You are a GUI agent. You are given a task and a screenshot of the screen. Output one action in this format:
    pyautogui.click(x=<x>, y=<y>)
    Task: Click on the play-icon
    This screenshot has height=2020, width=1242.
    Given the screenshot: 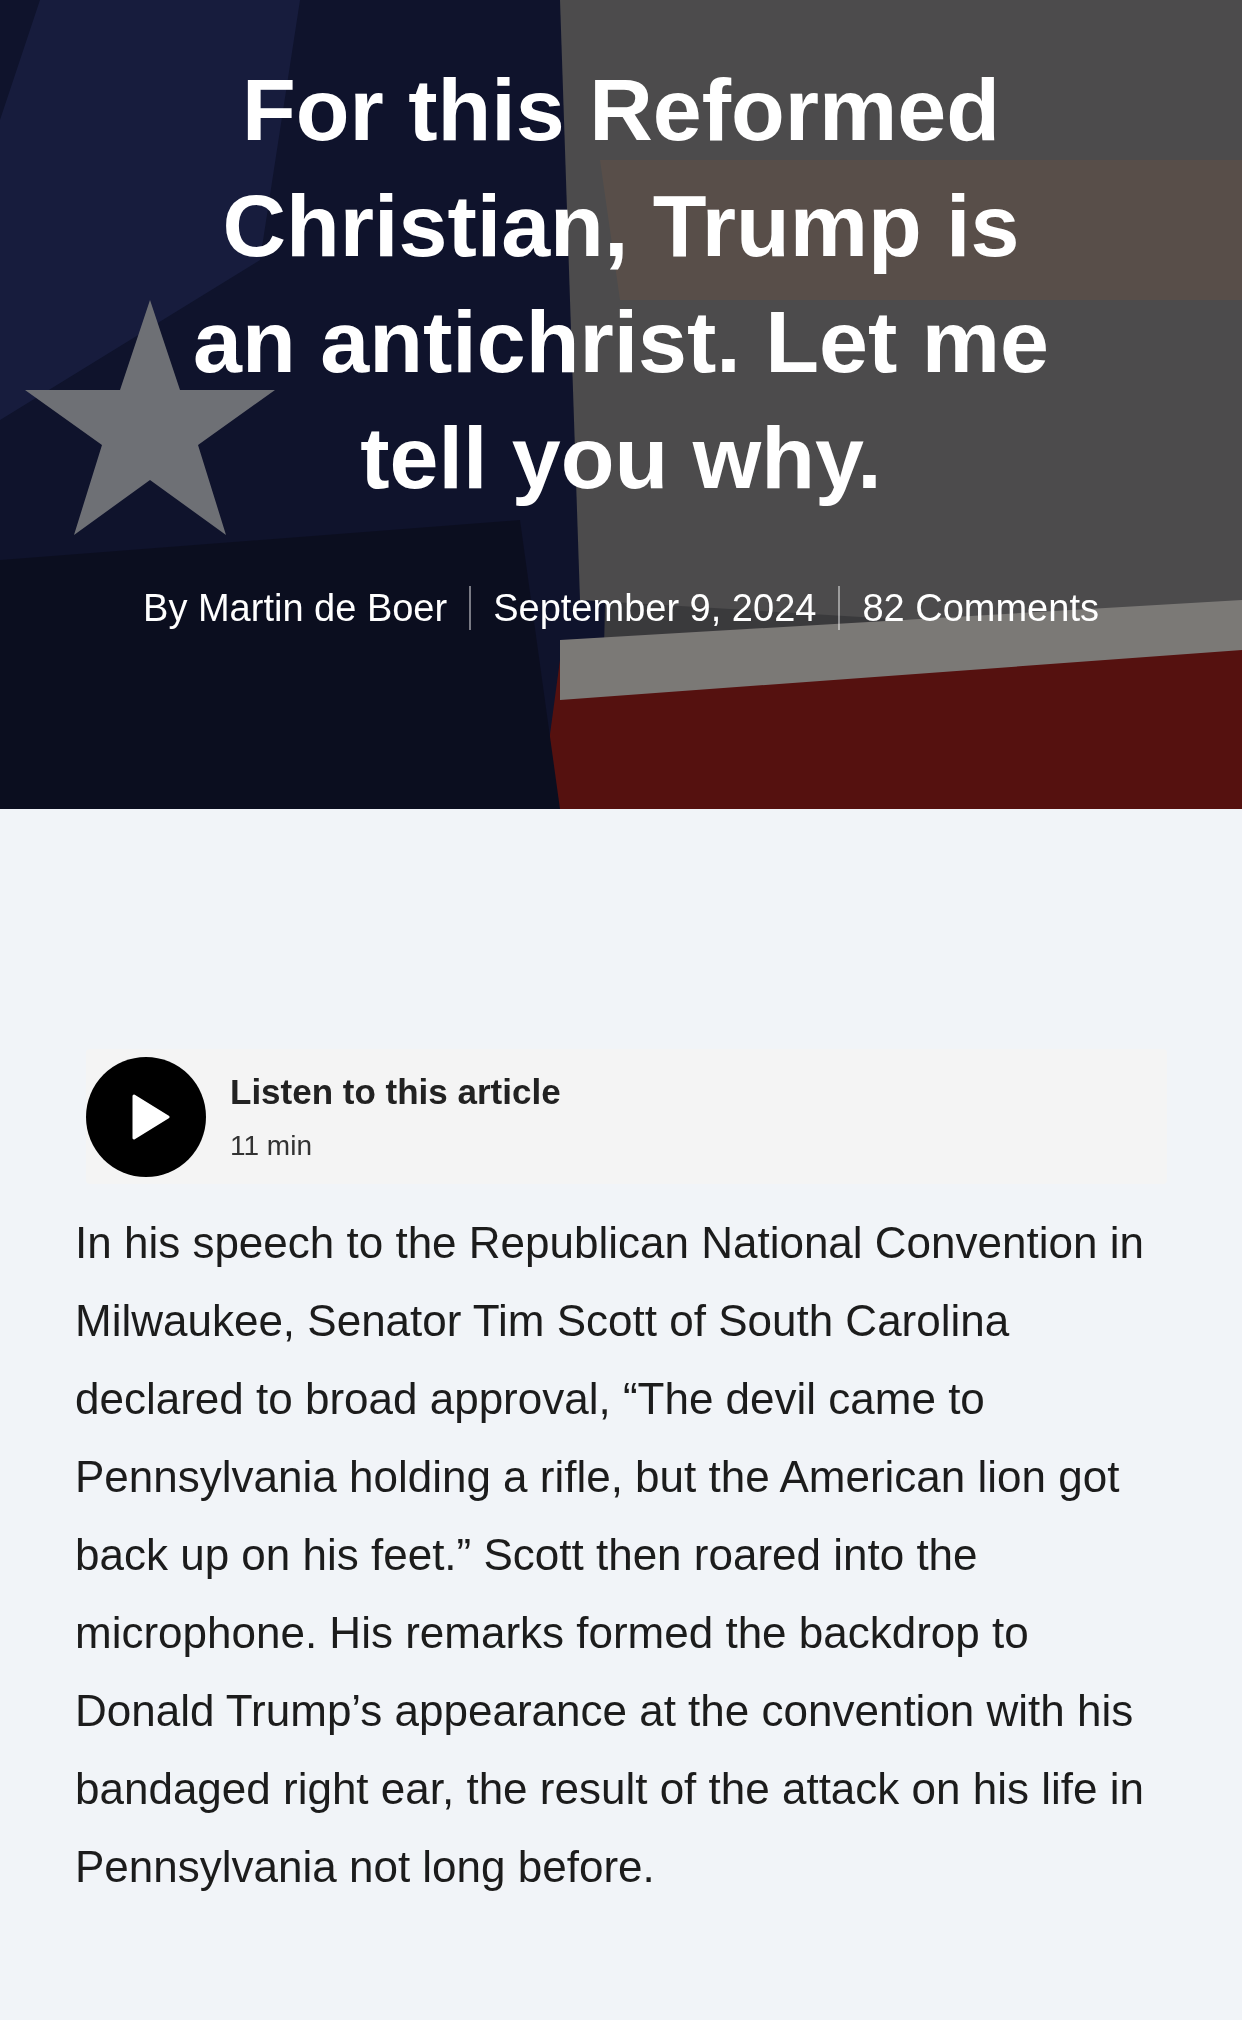 What is the action you would take?
    pyautogui.click(x=150, y=1116)
    